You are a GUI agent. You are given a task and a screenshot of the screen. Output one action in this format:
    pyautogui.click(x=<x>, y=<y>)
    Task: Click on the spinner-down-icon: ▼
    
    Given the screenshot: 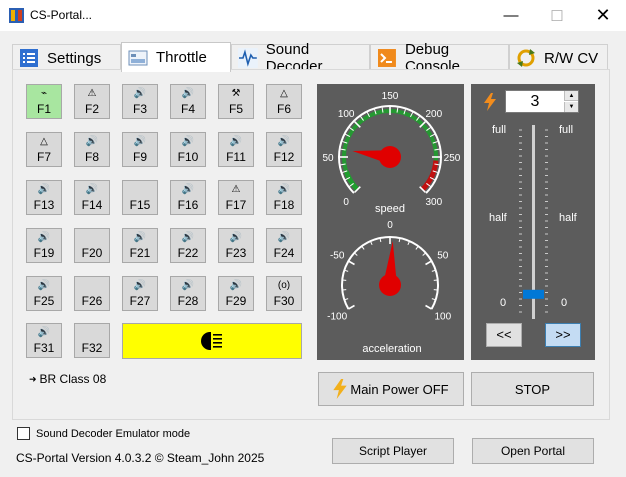 What is the action you would take?
    pyautogui.click(x=571, y=107)
    